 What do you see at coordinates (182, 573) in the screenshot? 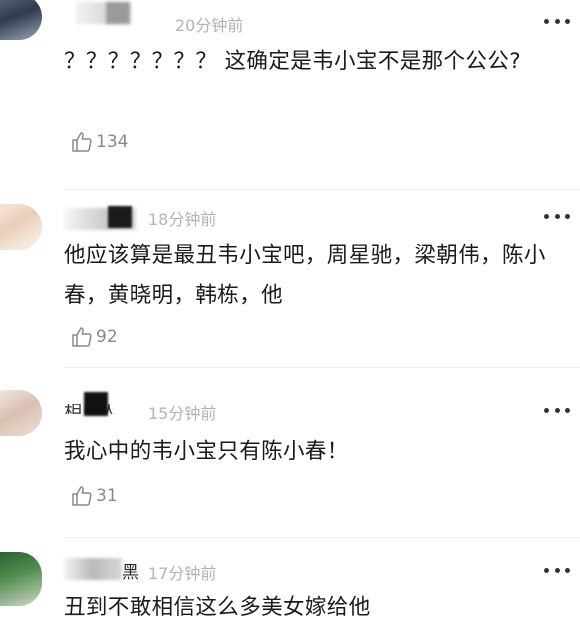
I see `comment-time: 17分钟前` at bounding box center [182, 573].